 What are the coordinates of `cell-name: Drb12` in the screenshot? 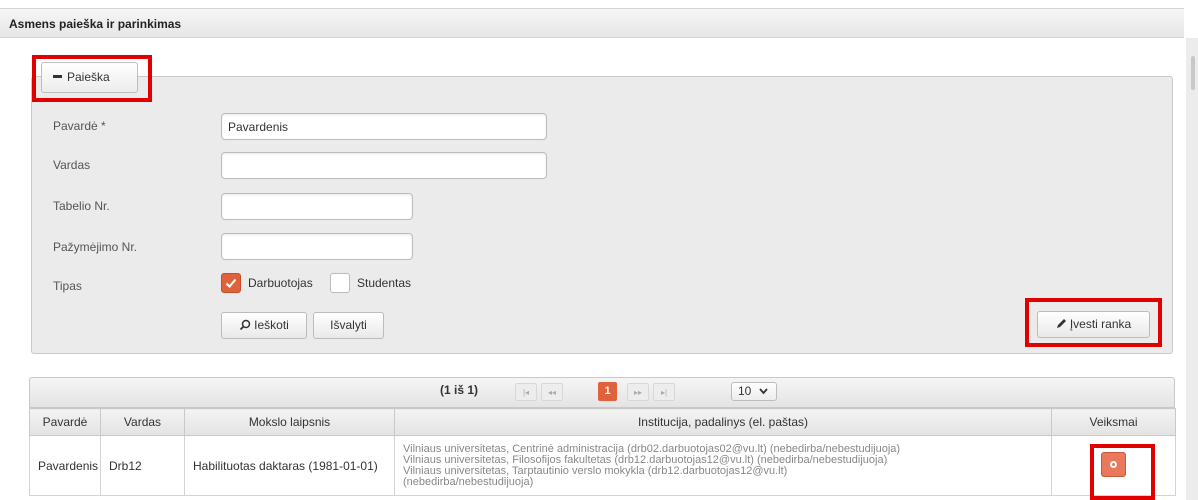 It's located at (142, 465).